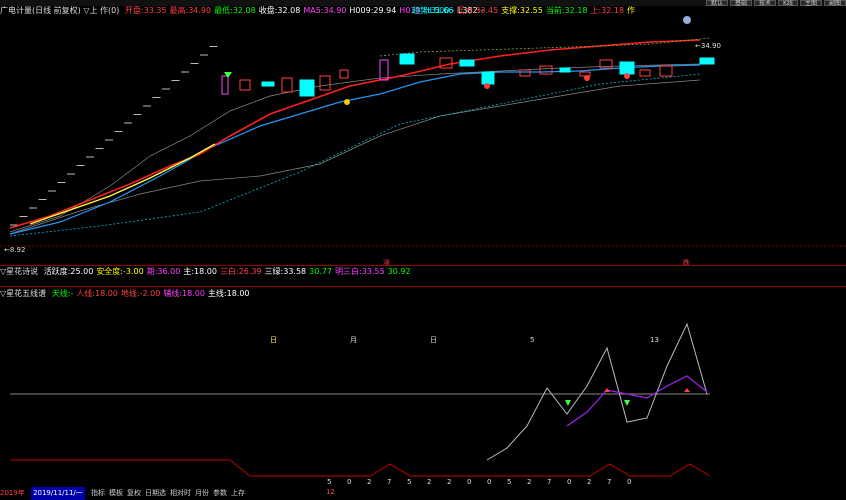 This screenshot has width=846, height=500. What do you see at coordinates (321, 271) in the screenshot?
I see `indicator1-field: 30.77` at bounding box center [321, 271].